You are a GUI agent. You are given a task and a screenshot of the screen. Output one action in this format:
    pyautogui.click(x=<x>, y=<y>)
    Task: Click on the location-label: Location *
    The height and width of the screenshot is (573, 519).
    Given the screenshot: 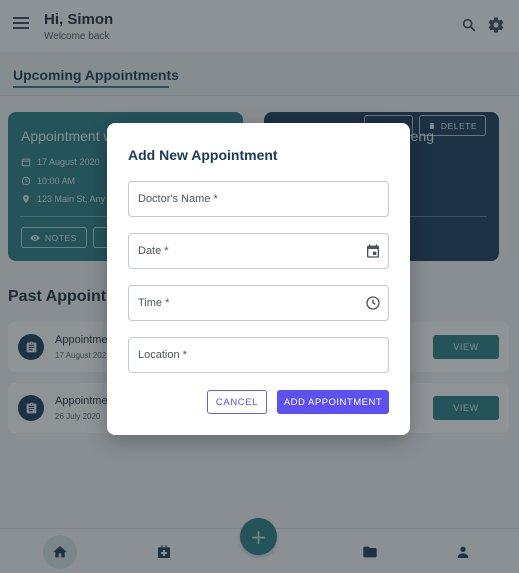 What is the action you would take?
    pyautogui.click(x=162, y=355)
    